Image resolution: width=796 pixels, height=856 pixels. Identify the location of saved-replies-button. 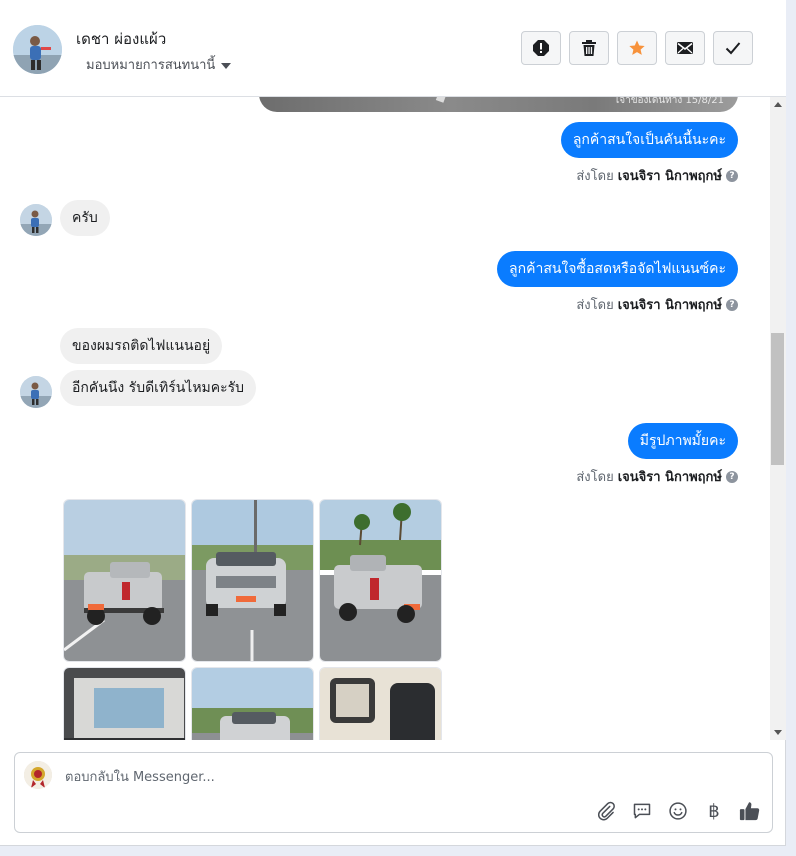
(642, 811).